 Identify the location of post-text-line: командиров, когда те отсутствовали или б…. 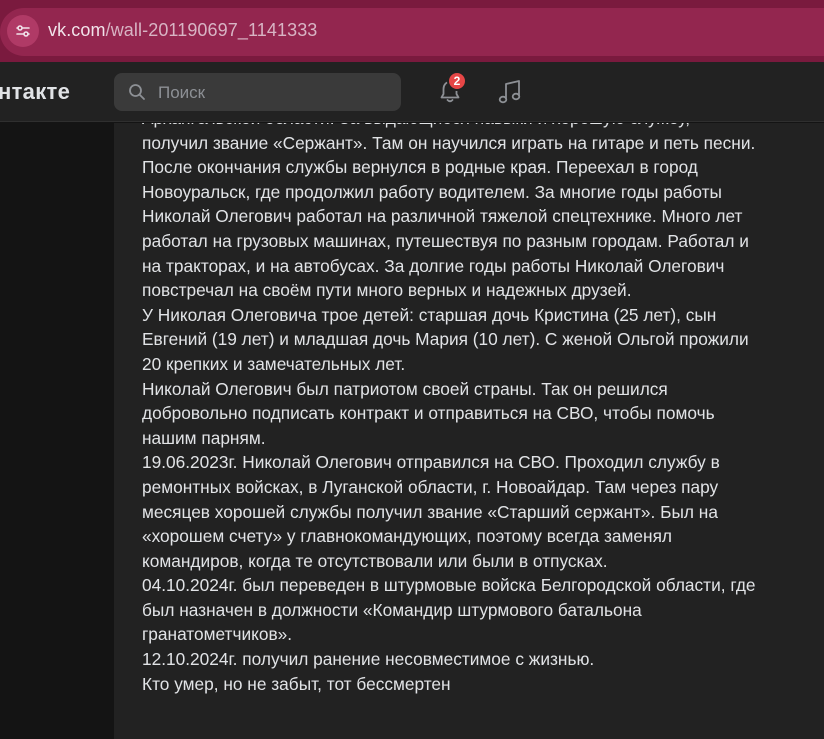
(375, 560).